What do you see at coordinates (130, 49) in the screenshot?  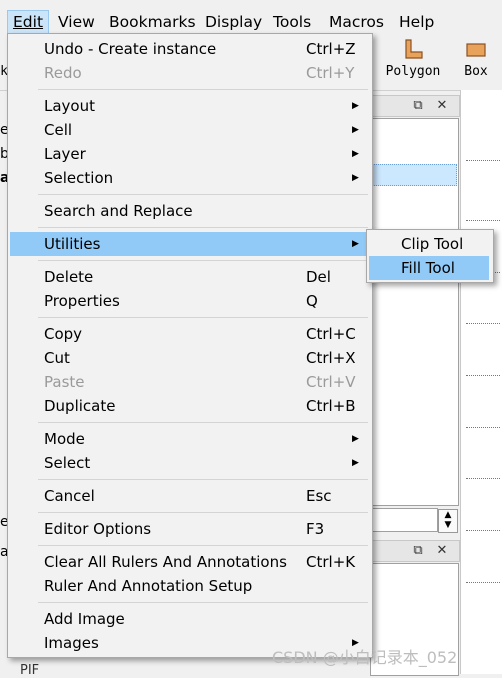 I see `menu-item-label: Undo - Create instance` at bounding box center [130, 49].